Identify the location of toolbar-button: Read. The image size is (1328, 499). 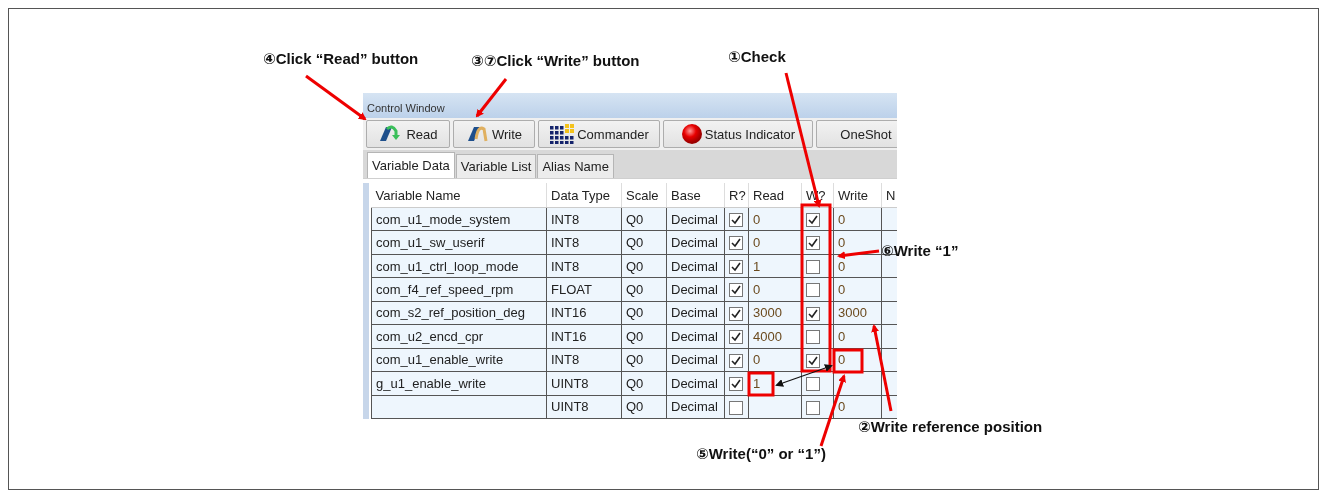
(408, 134).